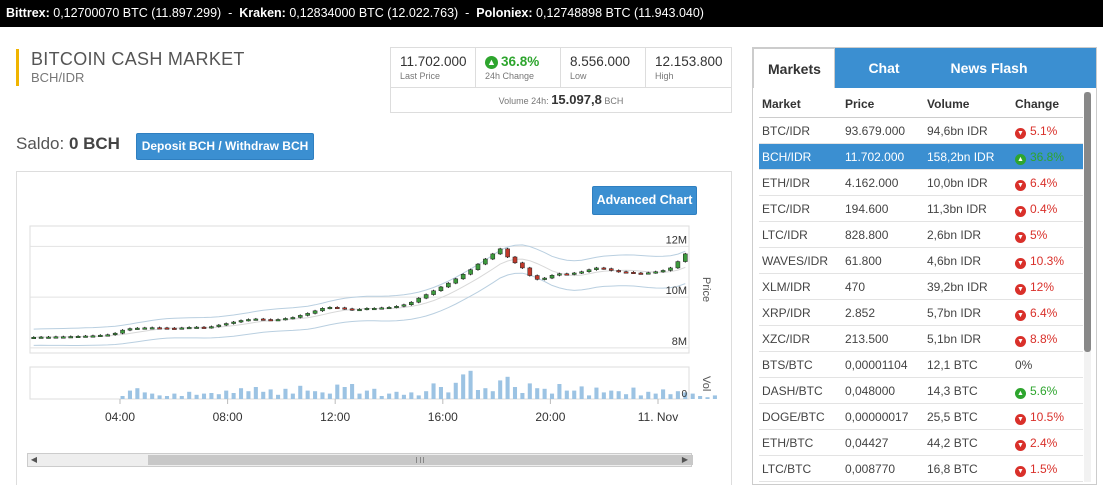  Describe the element at coordinates (706, 383) in the screenshot. I see `volume-axis-label: Vol` at that location.